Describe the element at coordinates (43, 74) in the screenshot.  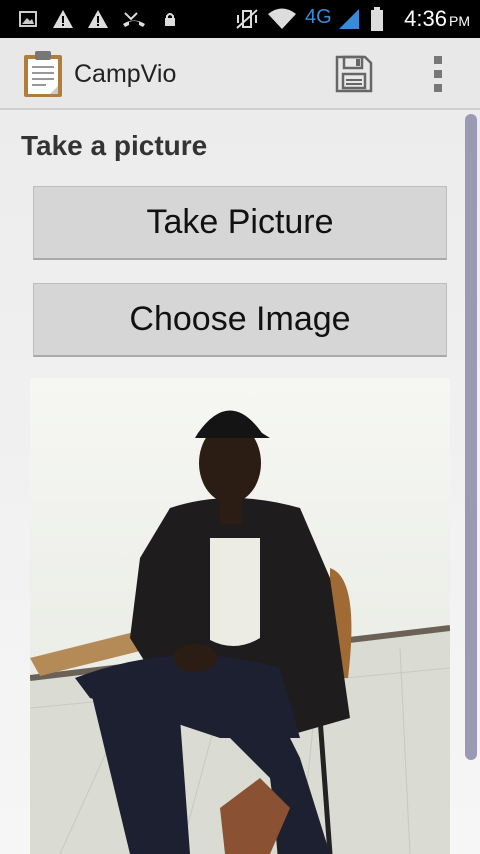
I see `clipboard-app-icon` at that location.